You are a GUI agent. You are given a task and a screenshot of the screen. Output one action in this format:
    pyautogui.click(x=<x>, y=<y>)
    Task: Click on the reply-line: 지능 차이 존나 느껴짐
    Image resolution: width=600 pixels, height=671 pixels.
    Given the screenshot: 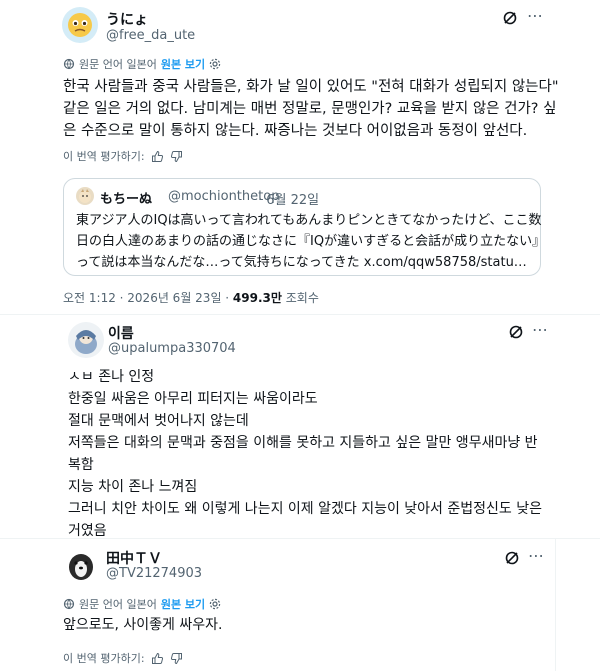 What is the action you would take?
    pyautogui.click(x=133, y=487)
    